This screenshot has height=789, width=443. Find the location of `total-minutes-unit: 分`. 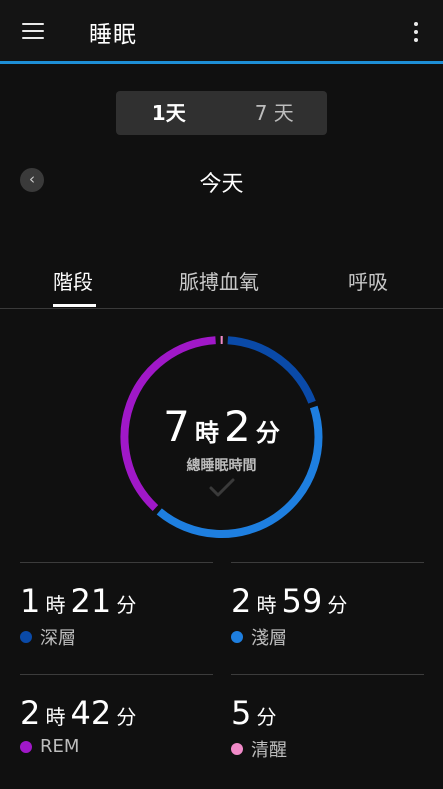

total-minutes-unit: 分 is located at coordinates (267, 433).